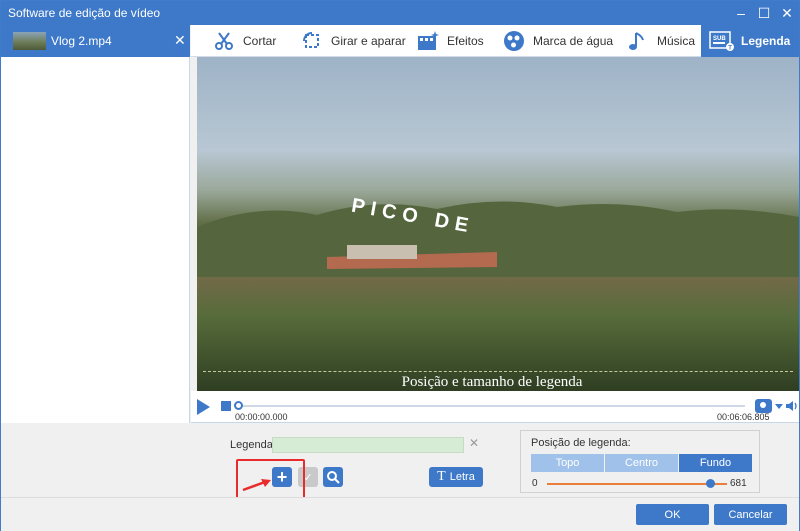  I want to click on music-icon, so click(638, 41).